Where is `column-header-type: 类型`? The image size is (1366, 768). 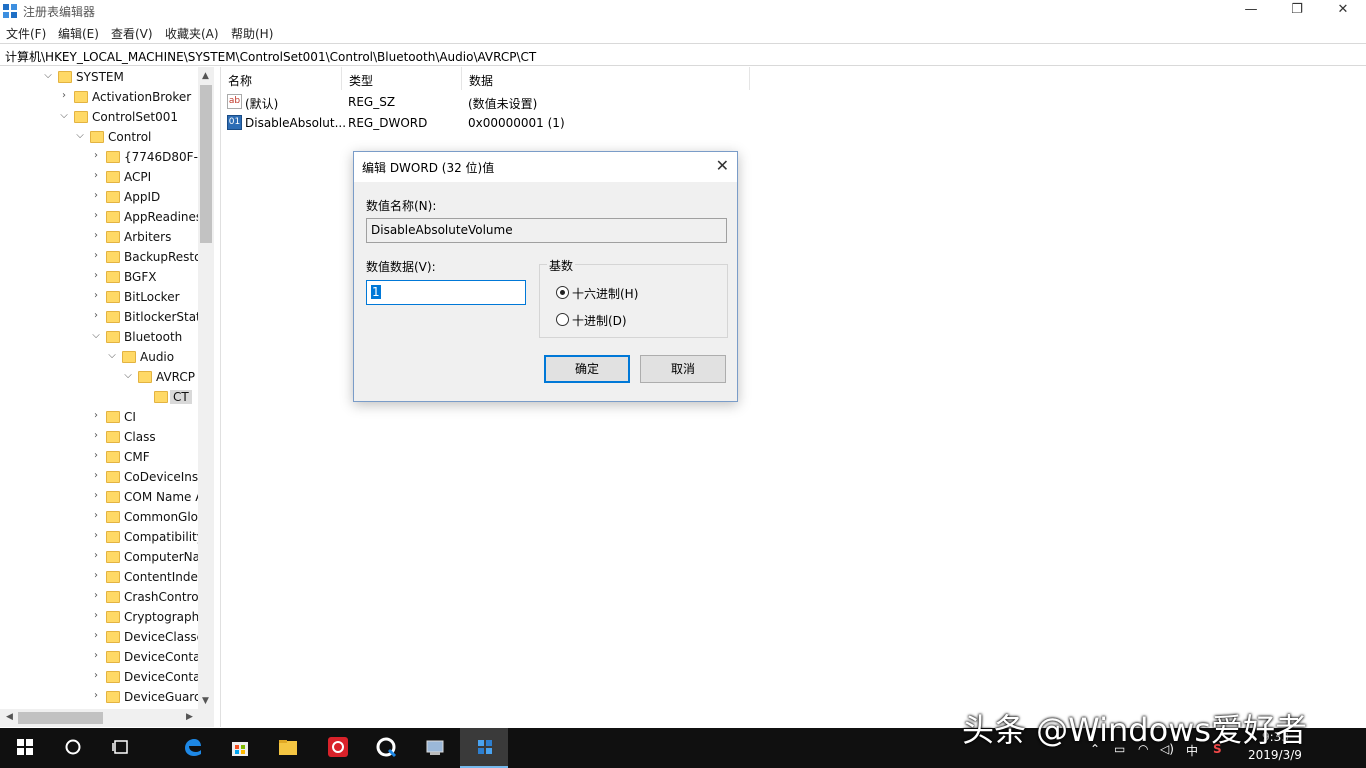
column-header-type: 类型 is located at coordinates (402, 78).